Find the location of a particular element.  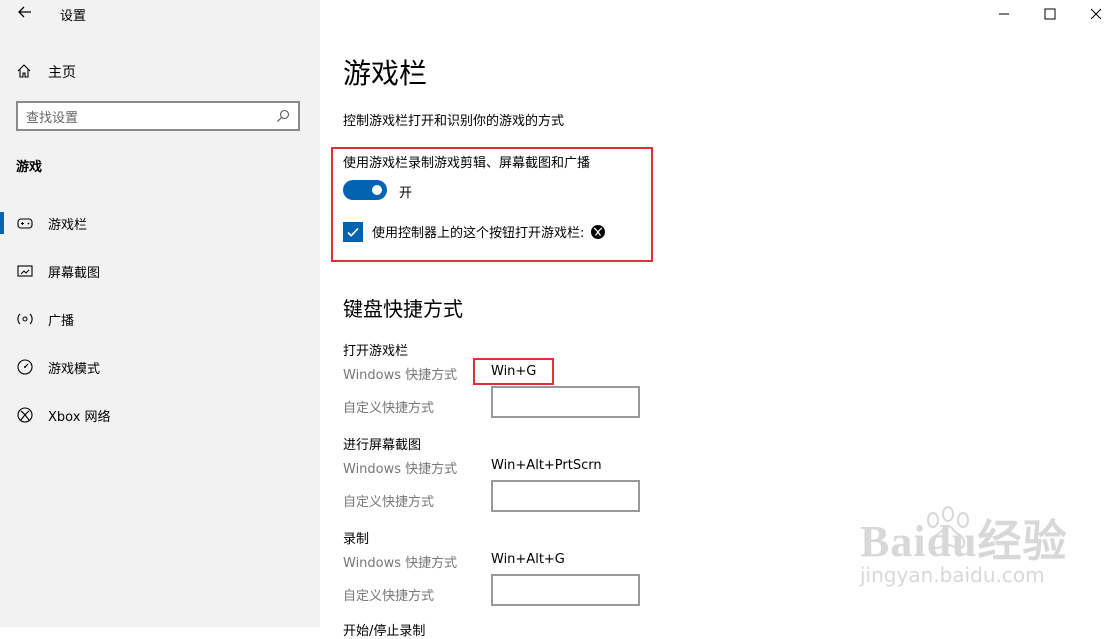

shortcuts-heading: 键盘快捷方式 is located at coordinates (403, 309).